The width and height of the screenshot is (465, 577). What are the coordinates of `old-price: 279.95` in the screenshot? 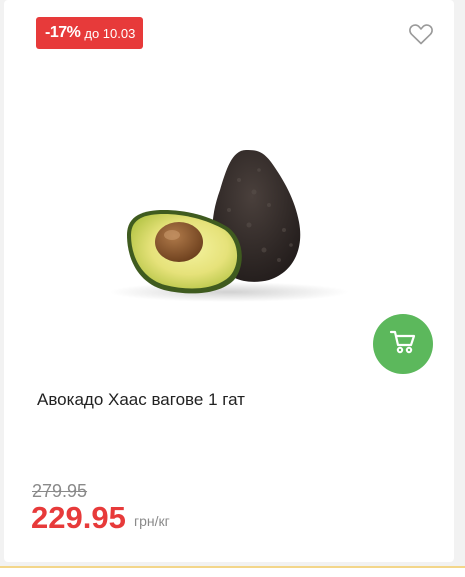 It's located at (60, 491).